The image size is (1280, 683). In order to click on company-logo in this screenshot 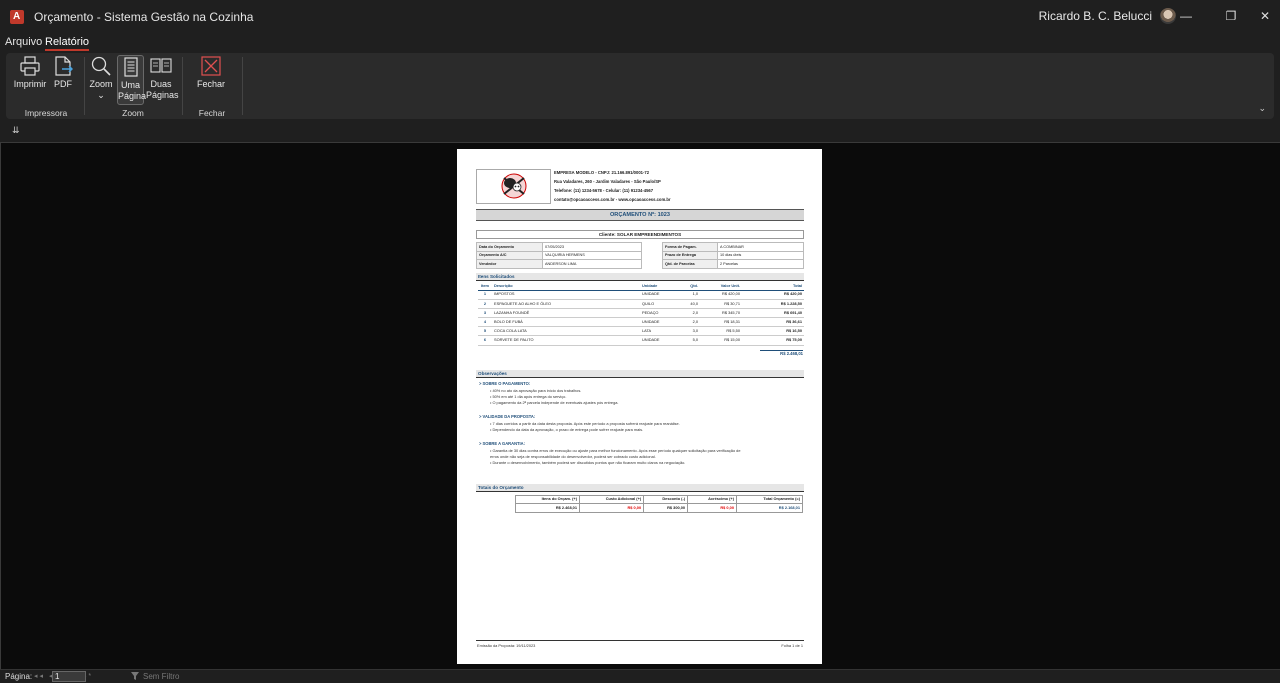, I will do `click(513, 186)`.